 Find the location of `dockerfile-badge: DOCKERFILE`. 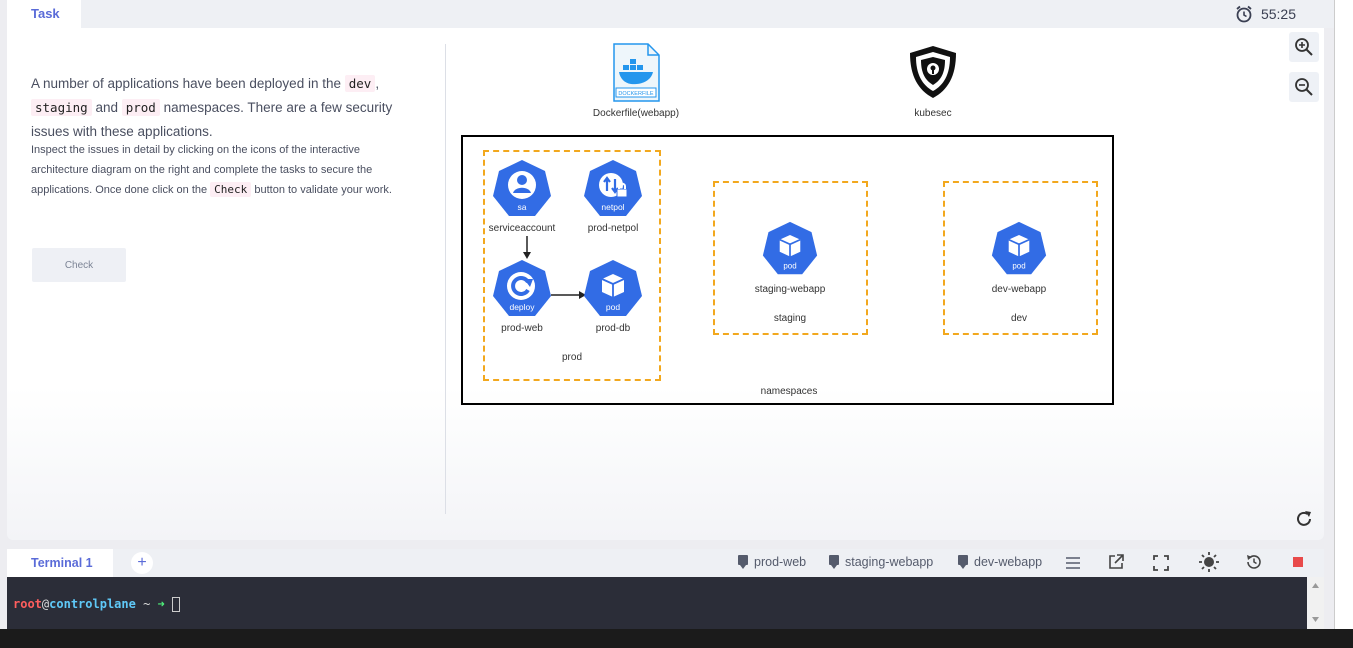

dockerfile-badge: DOCKERFILE is located at coordinates (635, 94).